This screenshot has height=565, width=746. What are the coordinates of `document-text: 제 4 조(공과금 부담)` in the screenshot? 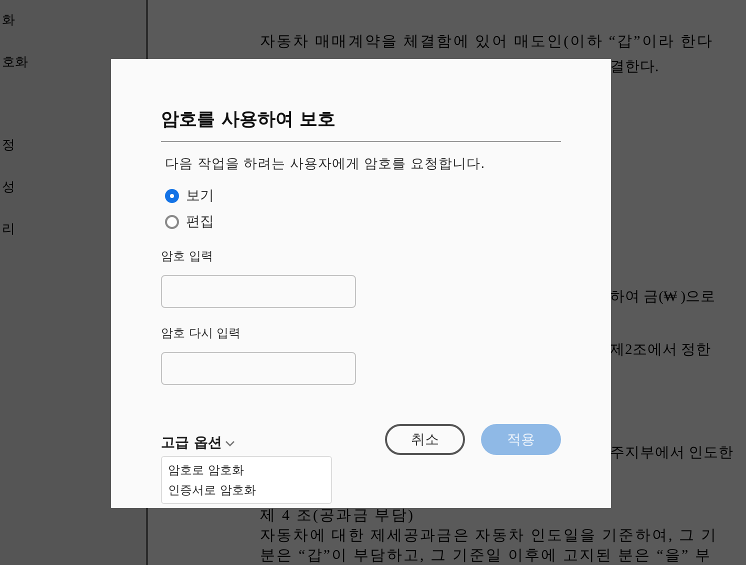 It's located at (337, 516).